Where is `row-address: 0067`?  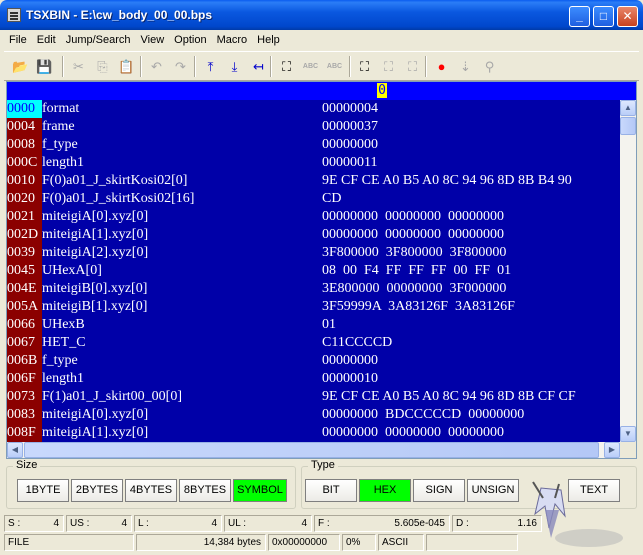
row-address: 0067 is located at coordinates (24, 343).